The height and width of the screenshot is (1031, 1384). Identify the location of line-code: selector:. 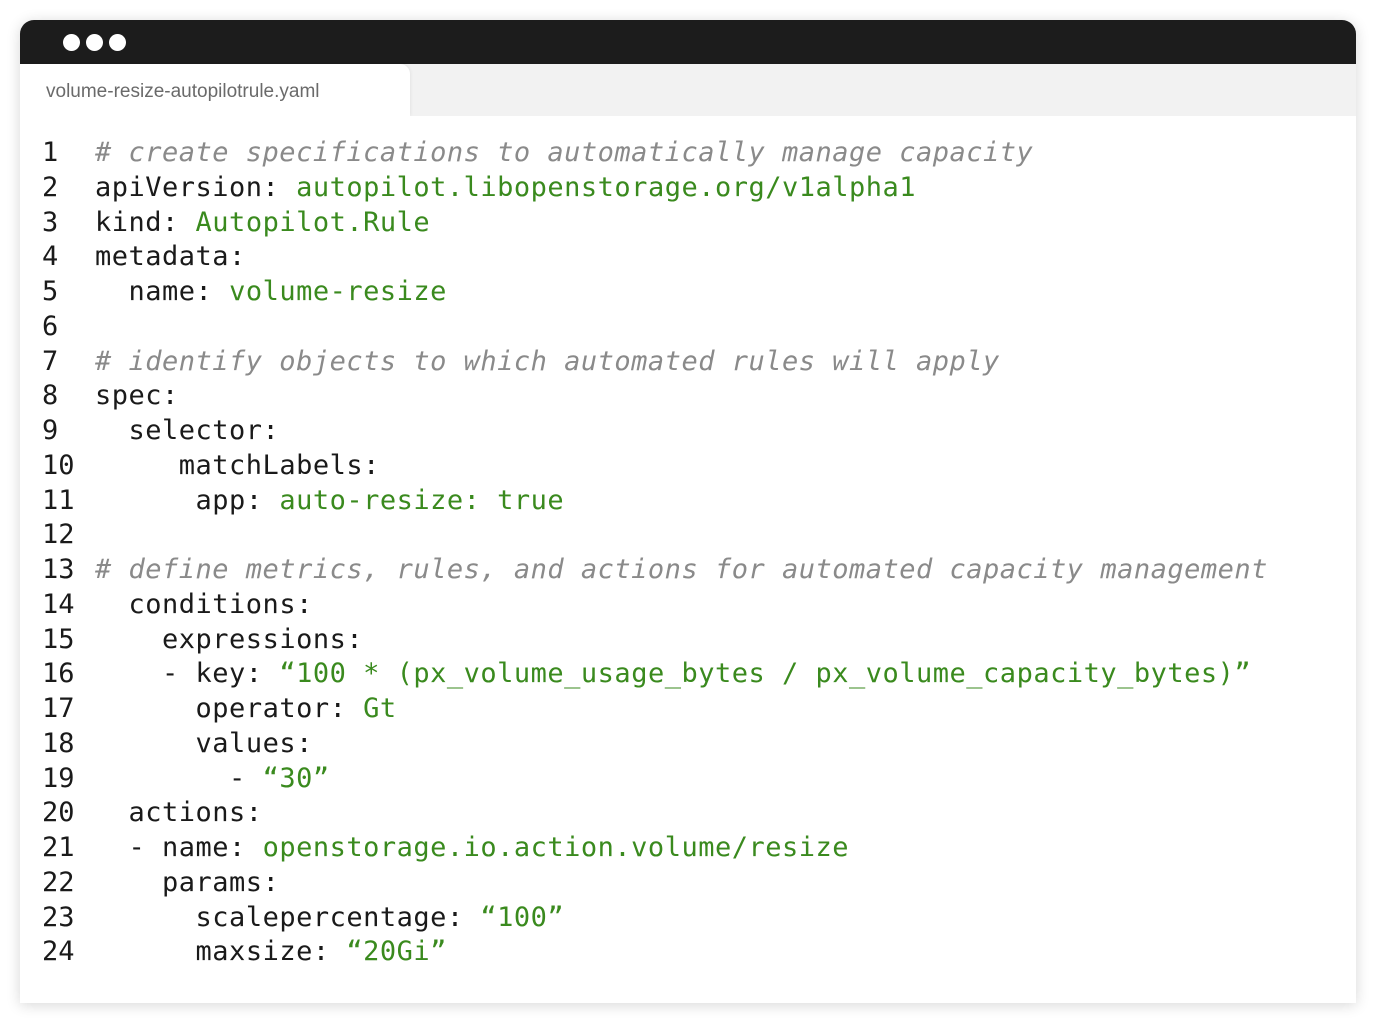
(187, 430).